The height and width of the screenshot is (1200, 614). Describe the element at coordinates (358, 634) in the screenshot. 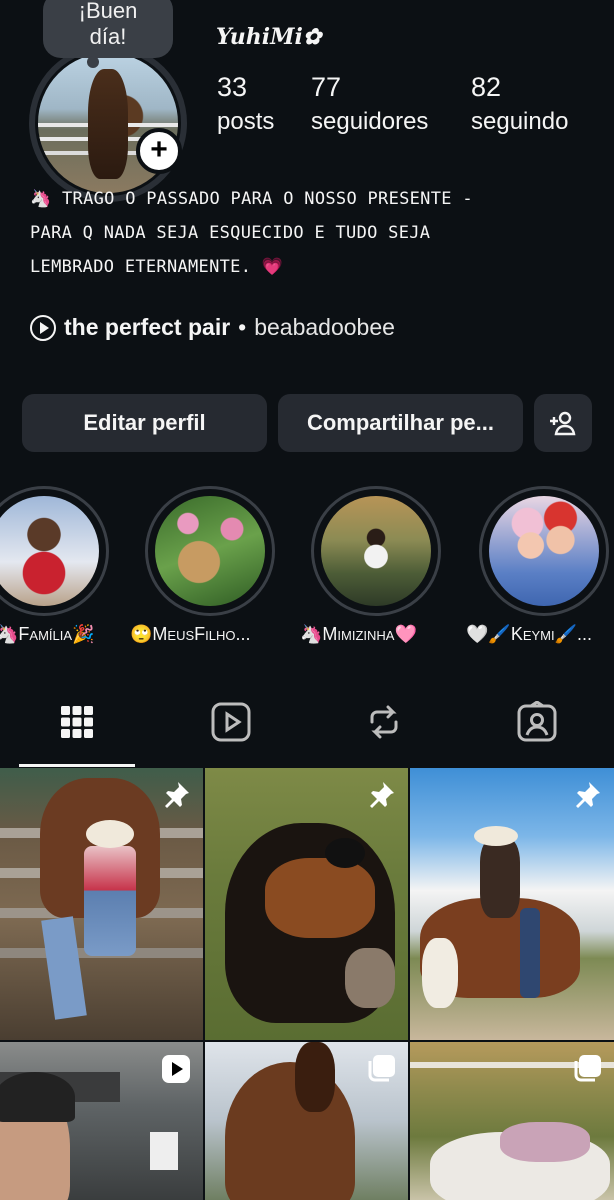

I see `highlight-label: 🦄Mimizinha🩷` at that location.